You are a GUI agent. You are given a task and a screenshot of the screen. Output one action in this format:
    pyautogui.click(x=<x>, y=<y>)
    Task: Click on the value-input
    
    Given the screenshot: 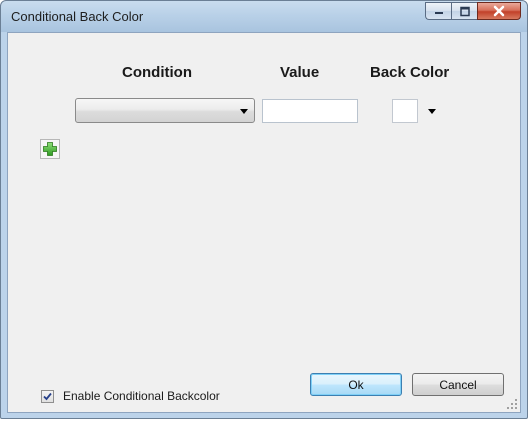 What is the action you would take?
    pyautogui.click(x=310, y=111)
    